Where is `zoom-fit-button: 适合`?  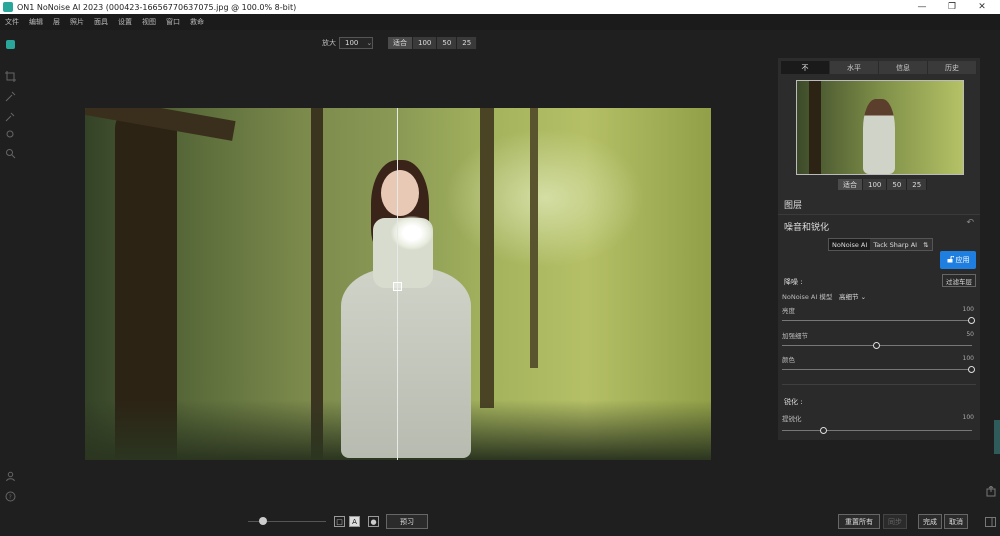
zoom-fit-button: 适合 is located at coordinates (400, 43).